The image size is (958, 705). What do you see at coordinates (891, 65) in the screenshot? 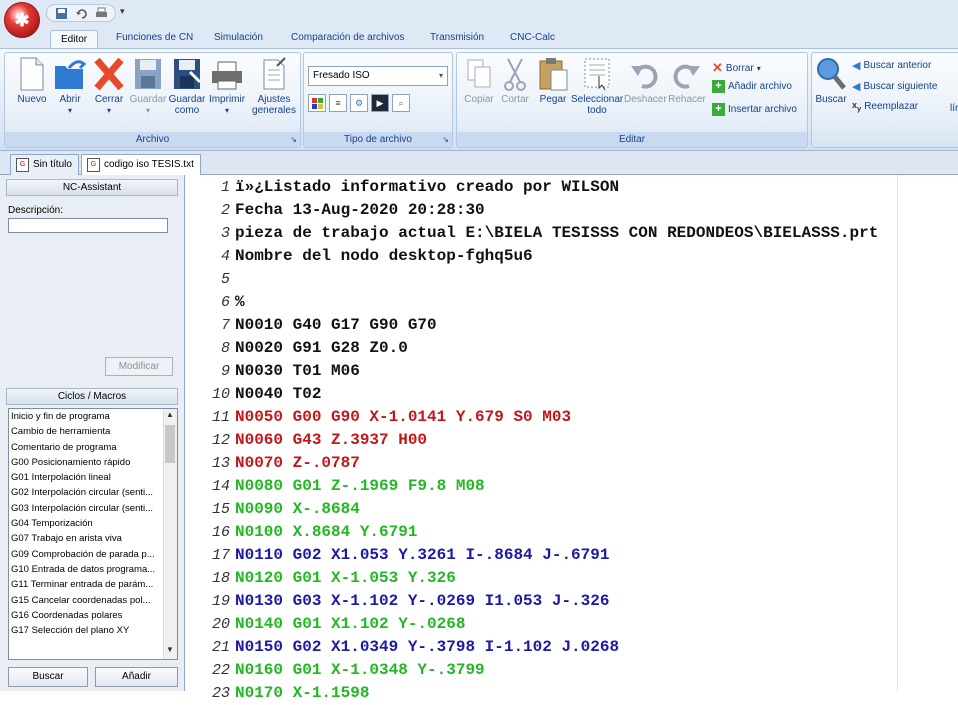
I see `buscar-anterior-button: ◀ Buscar anterior` at bounding box center [891, 65].